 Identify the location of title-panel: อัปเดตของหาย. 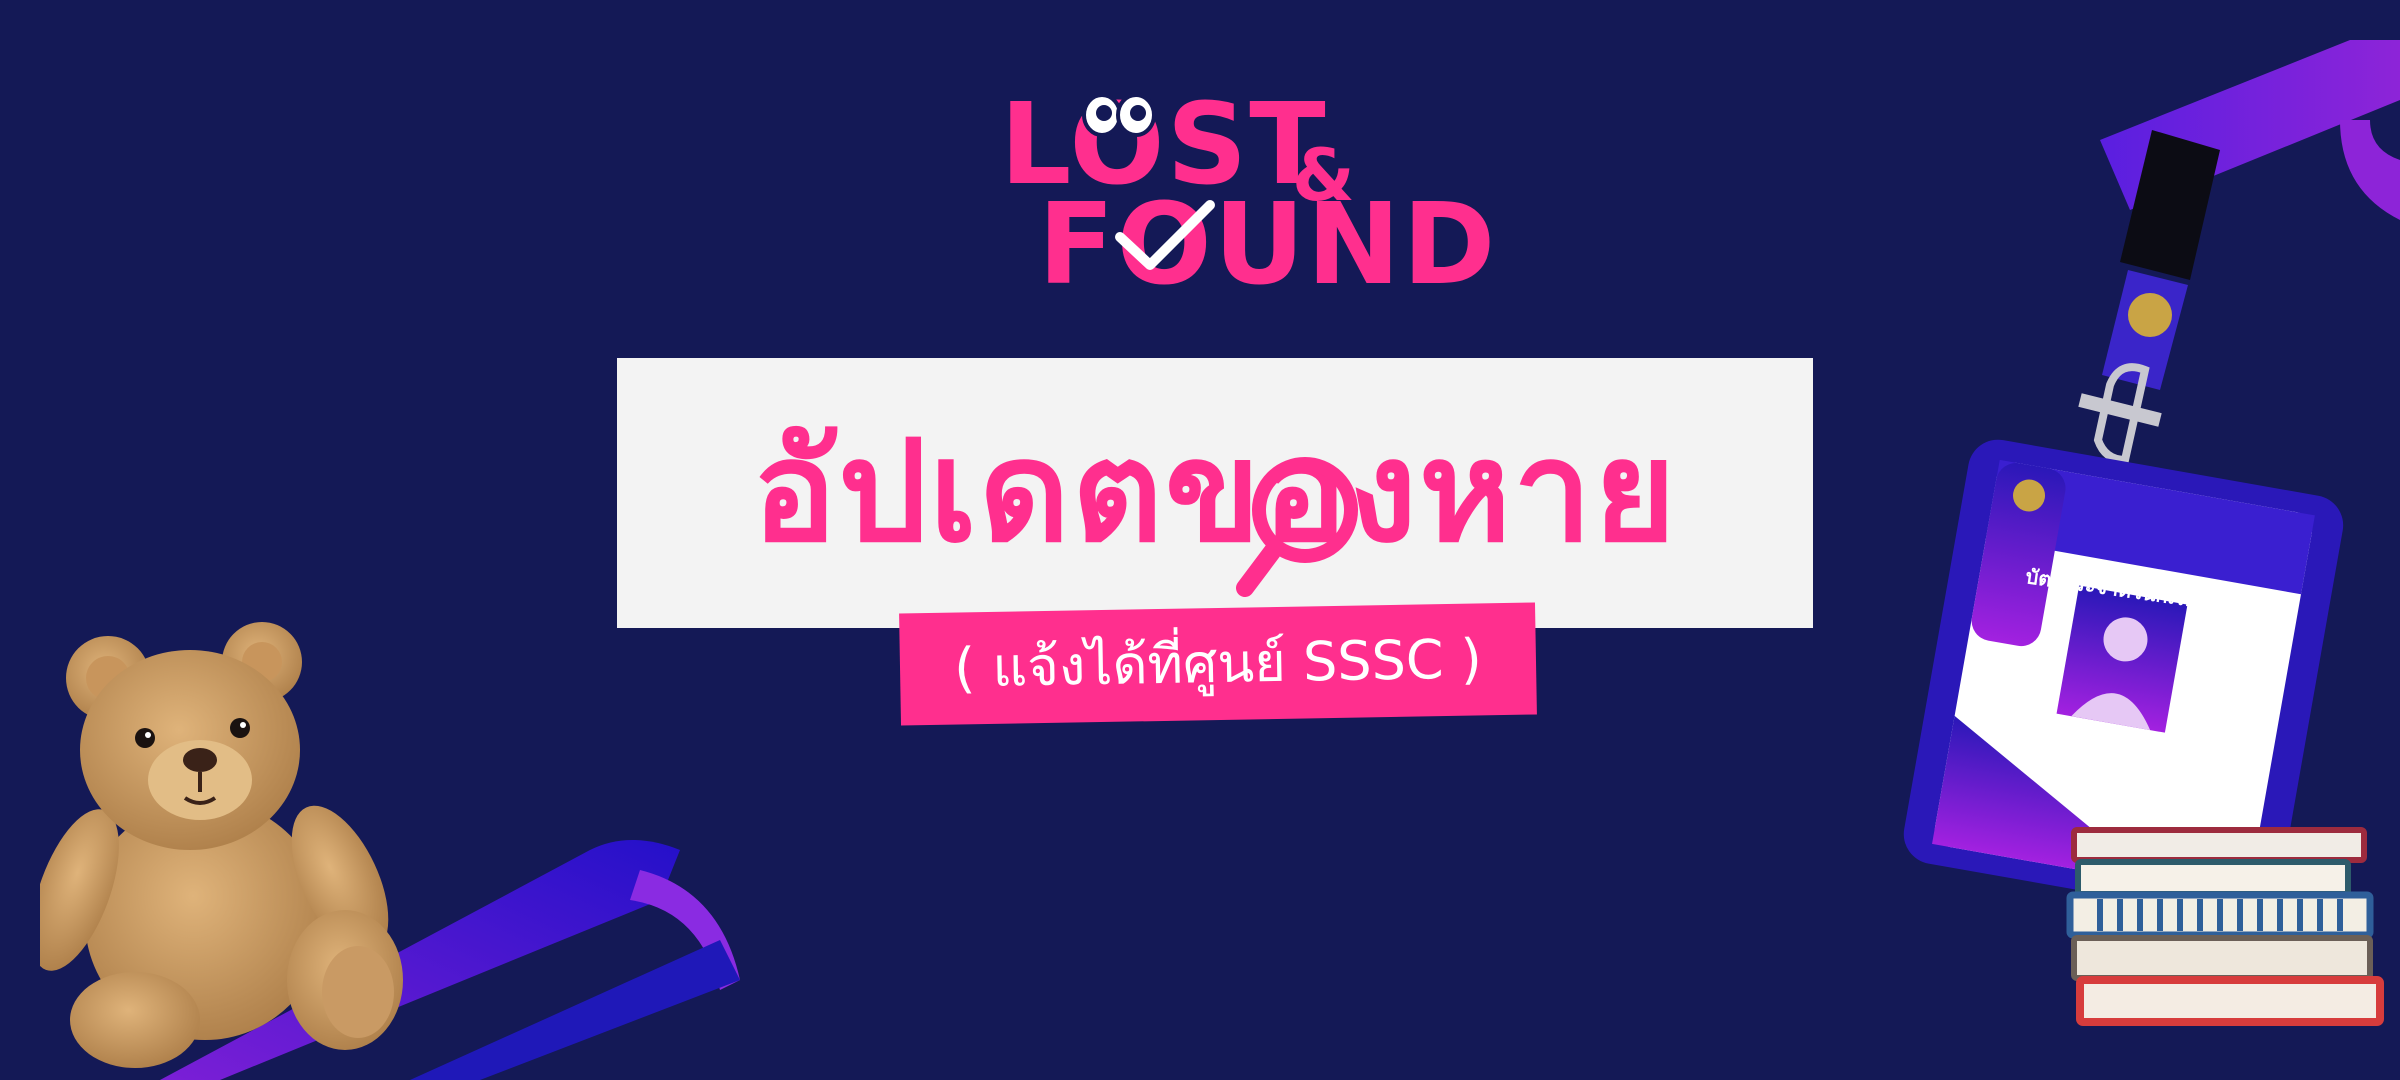
(1215, 493).